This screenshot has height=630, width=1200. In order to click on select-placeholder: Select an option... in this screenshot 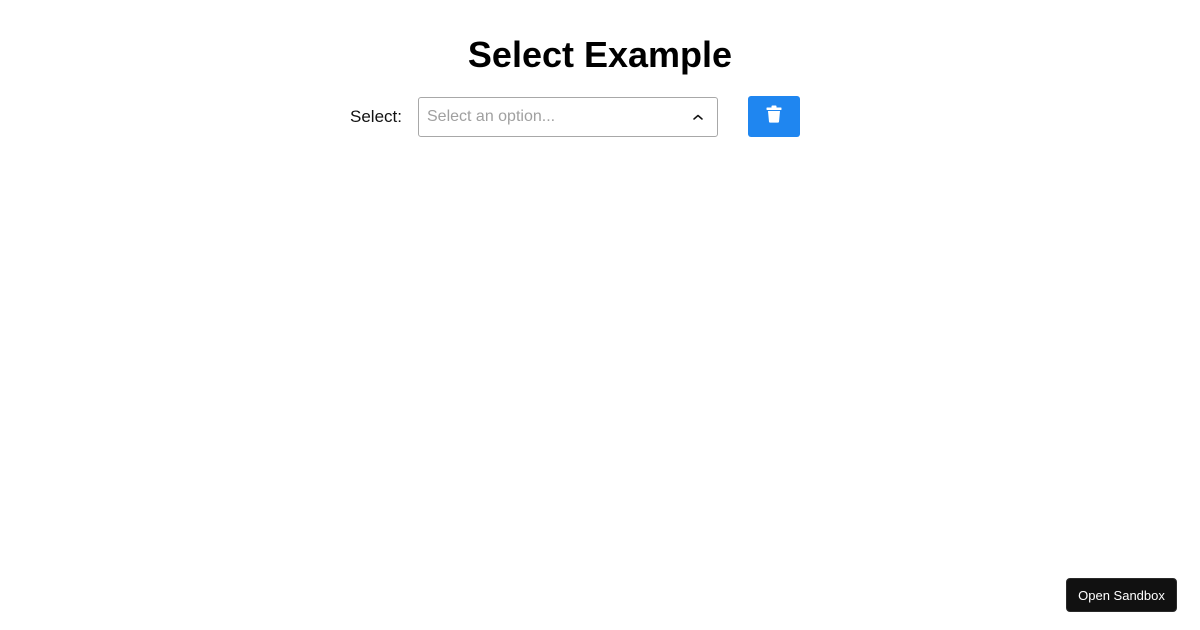, I will do `click(491, 116)`.